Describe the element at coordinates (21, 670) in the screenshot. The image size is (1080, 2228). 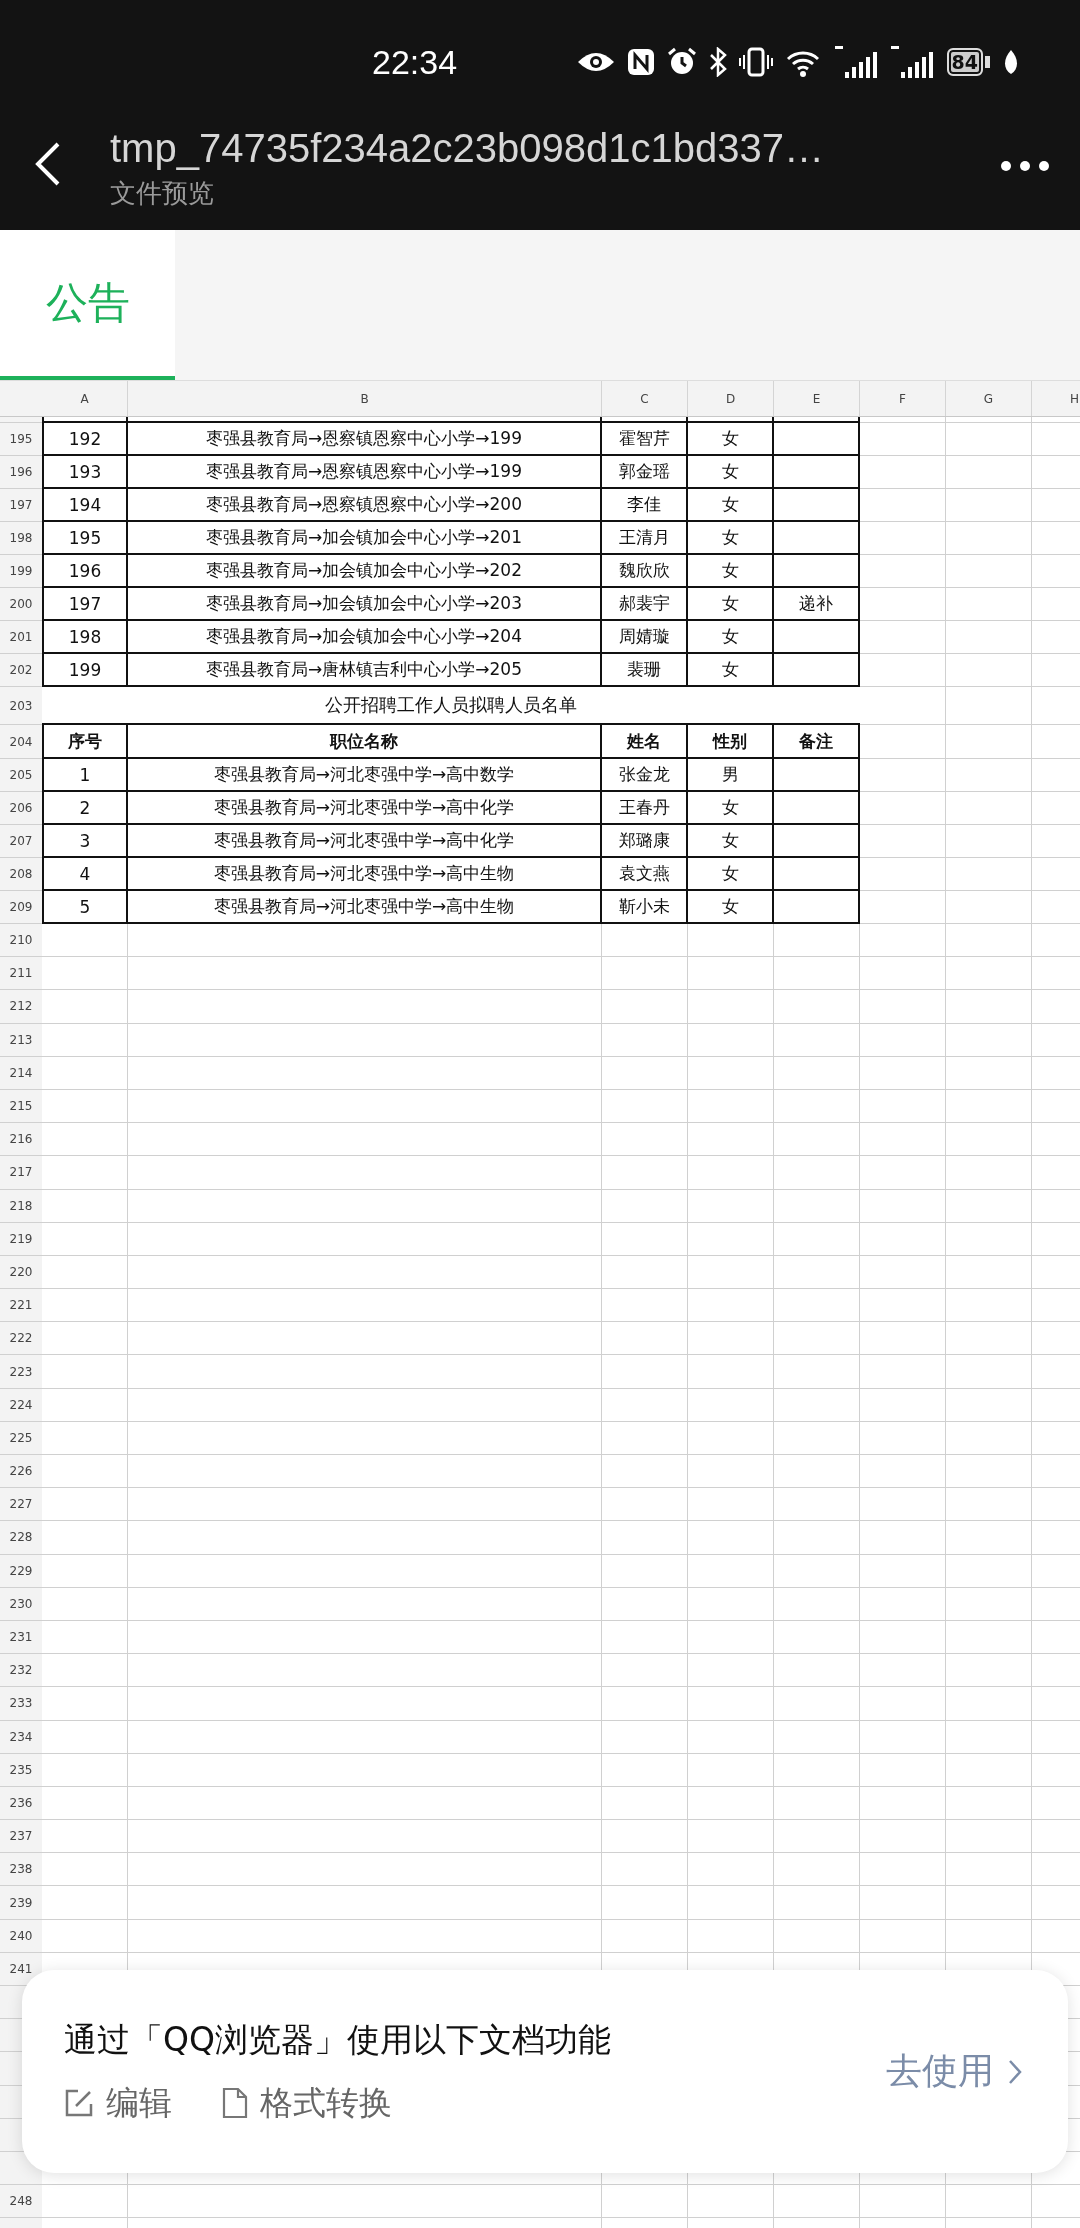
I see `row-number: 202` at that location.